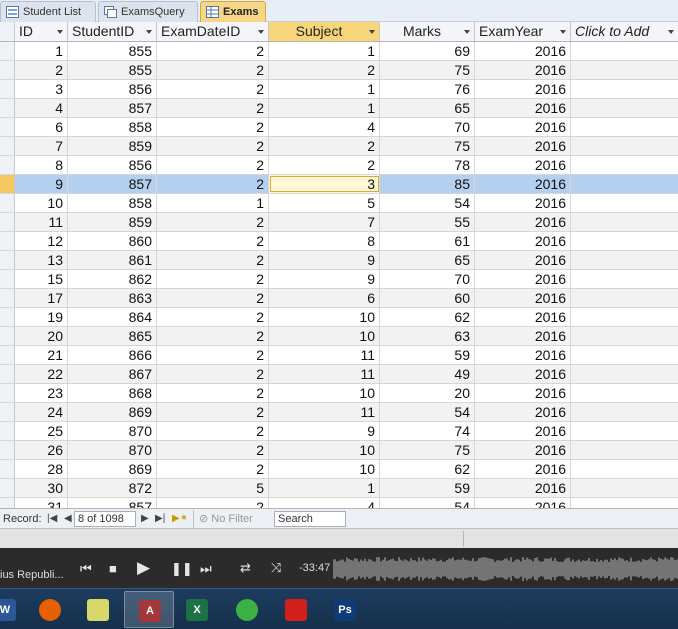  I want to click on select-all-box, so click(7, 31).